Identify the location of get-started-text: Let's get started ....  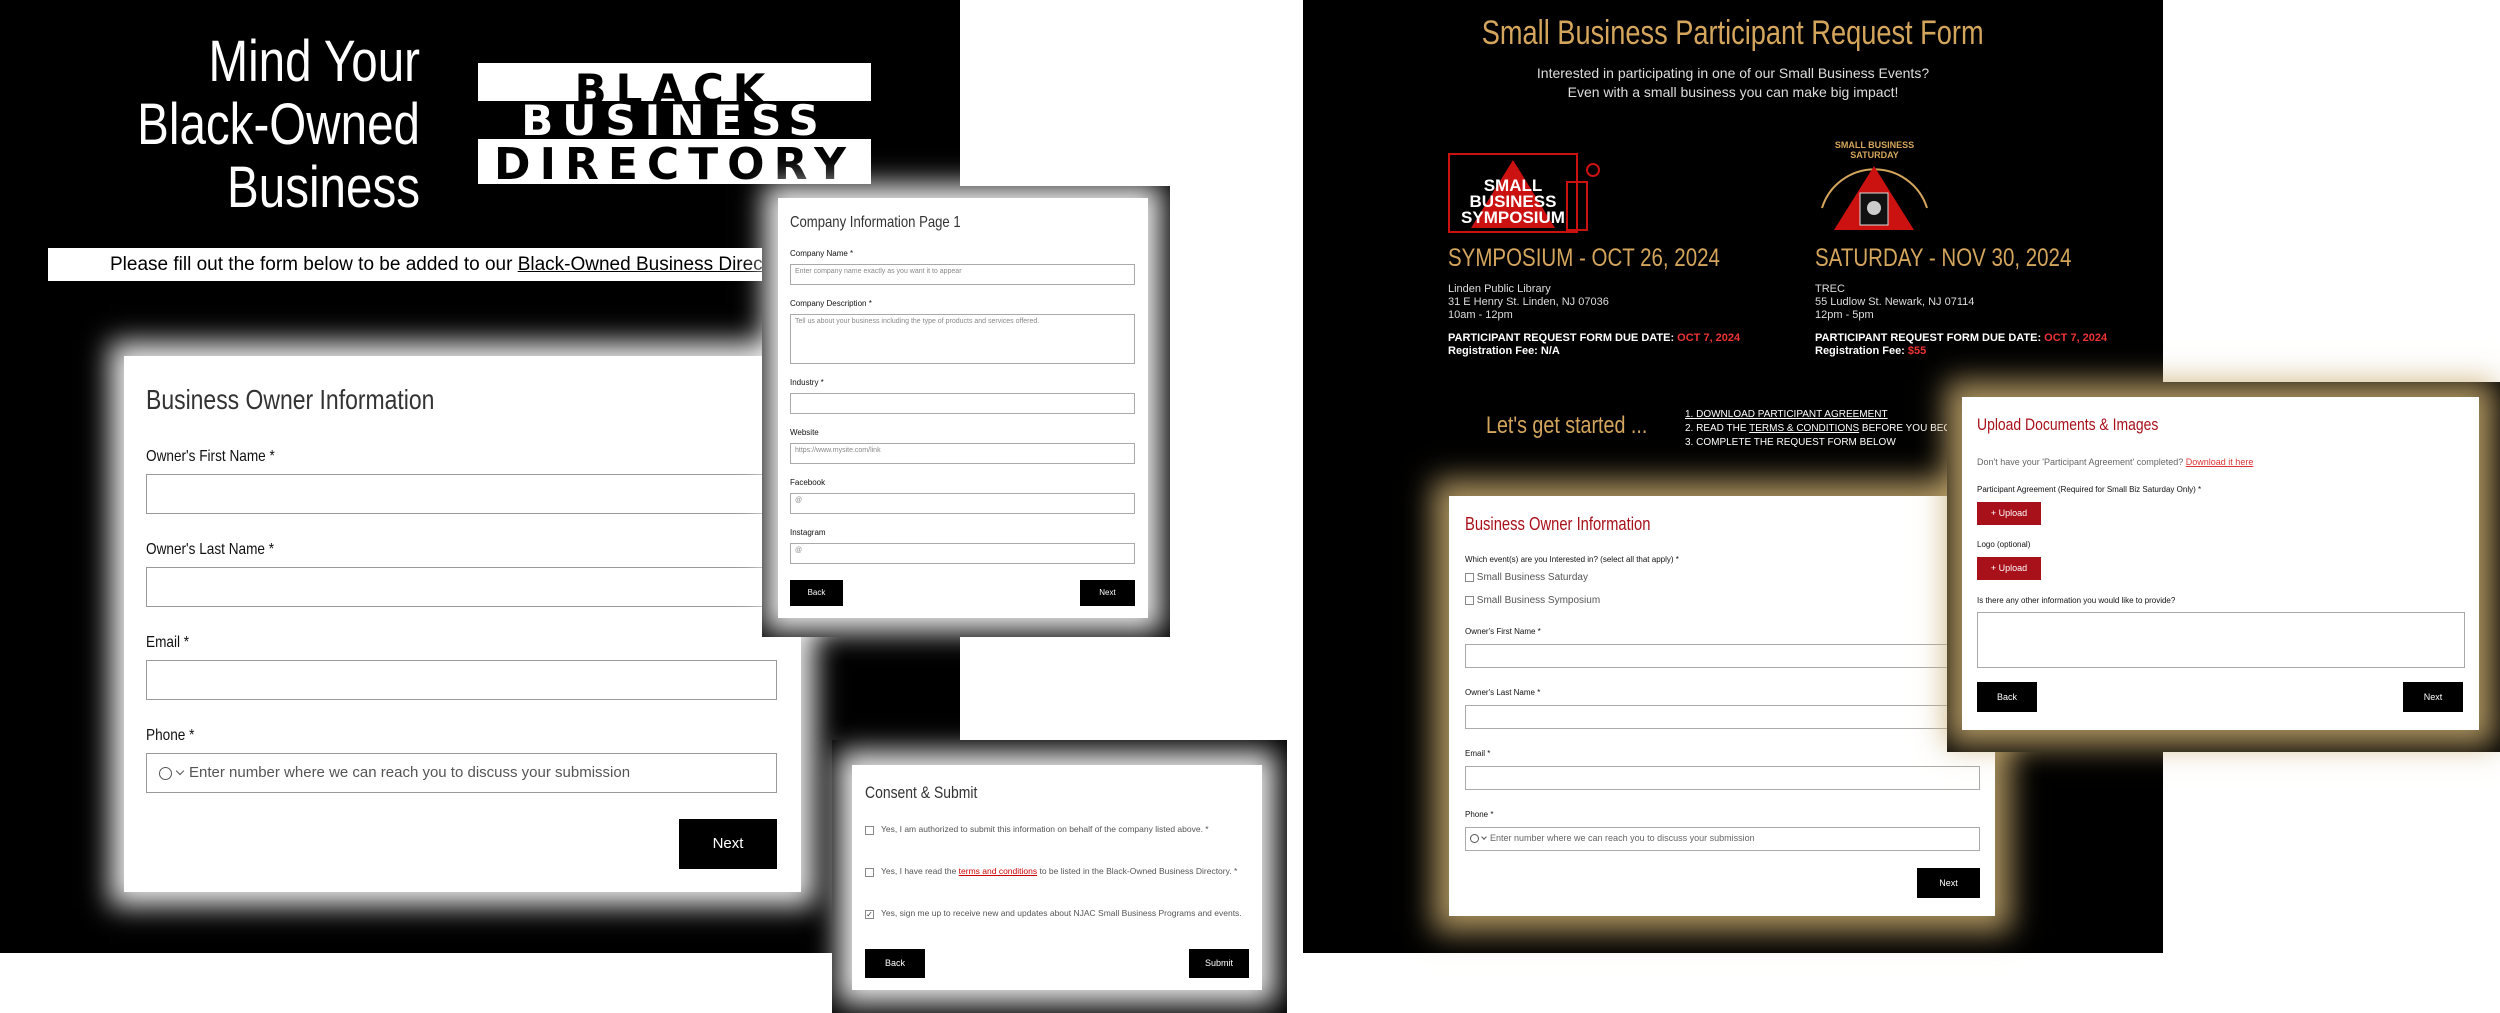
(1567, 425).